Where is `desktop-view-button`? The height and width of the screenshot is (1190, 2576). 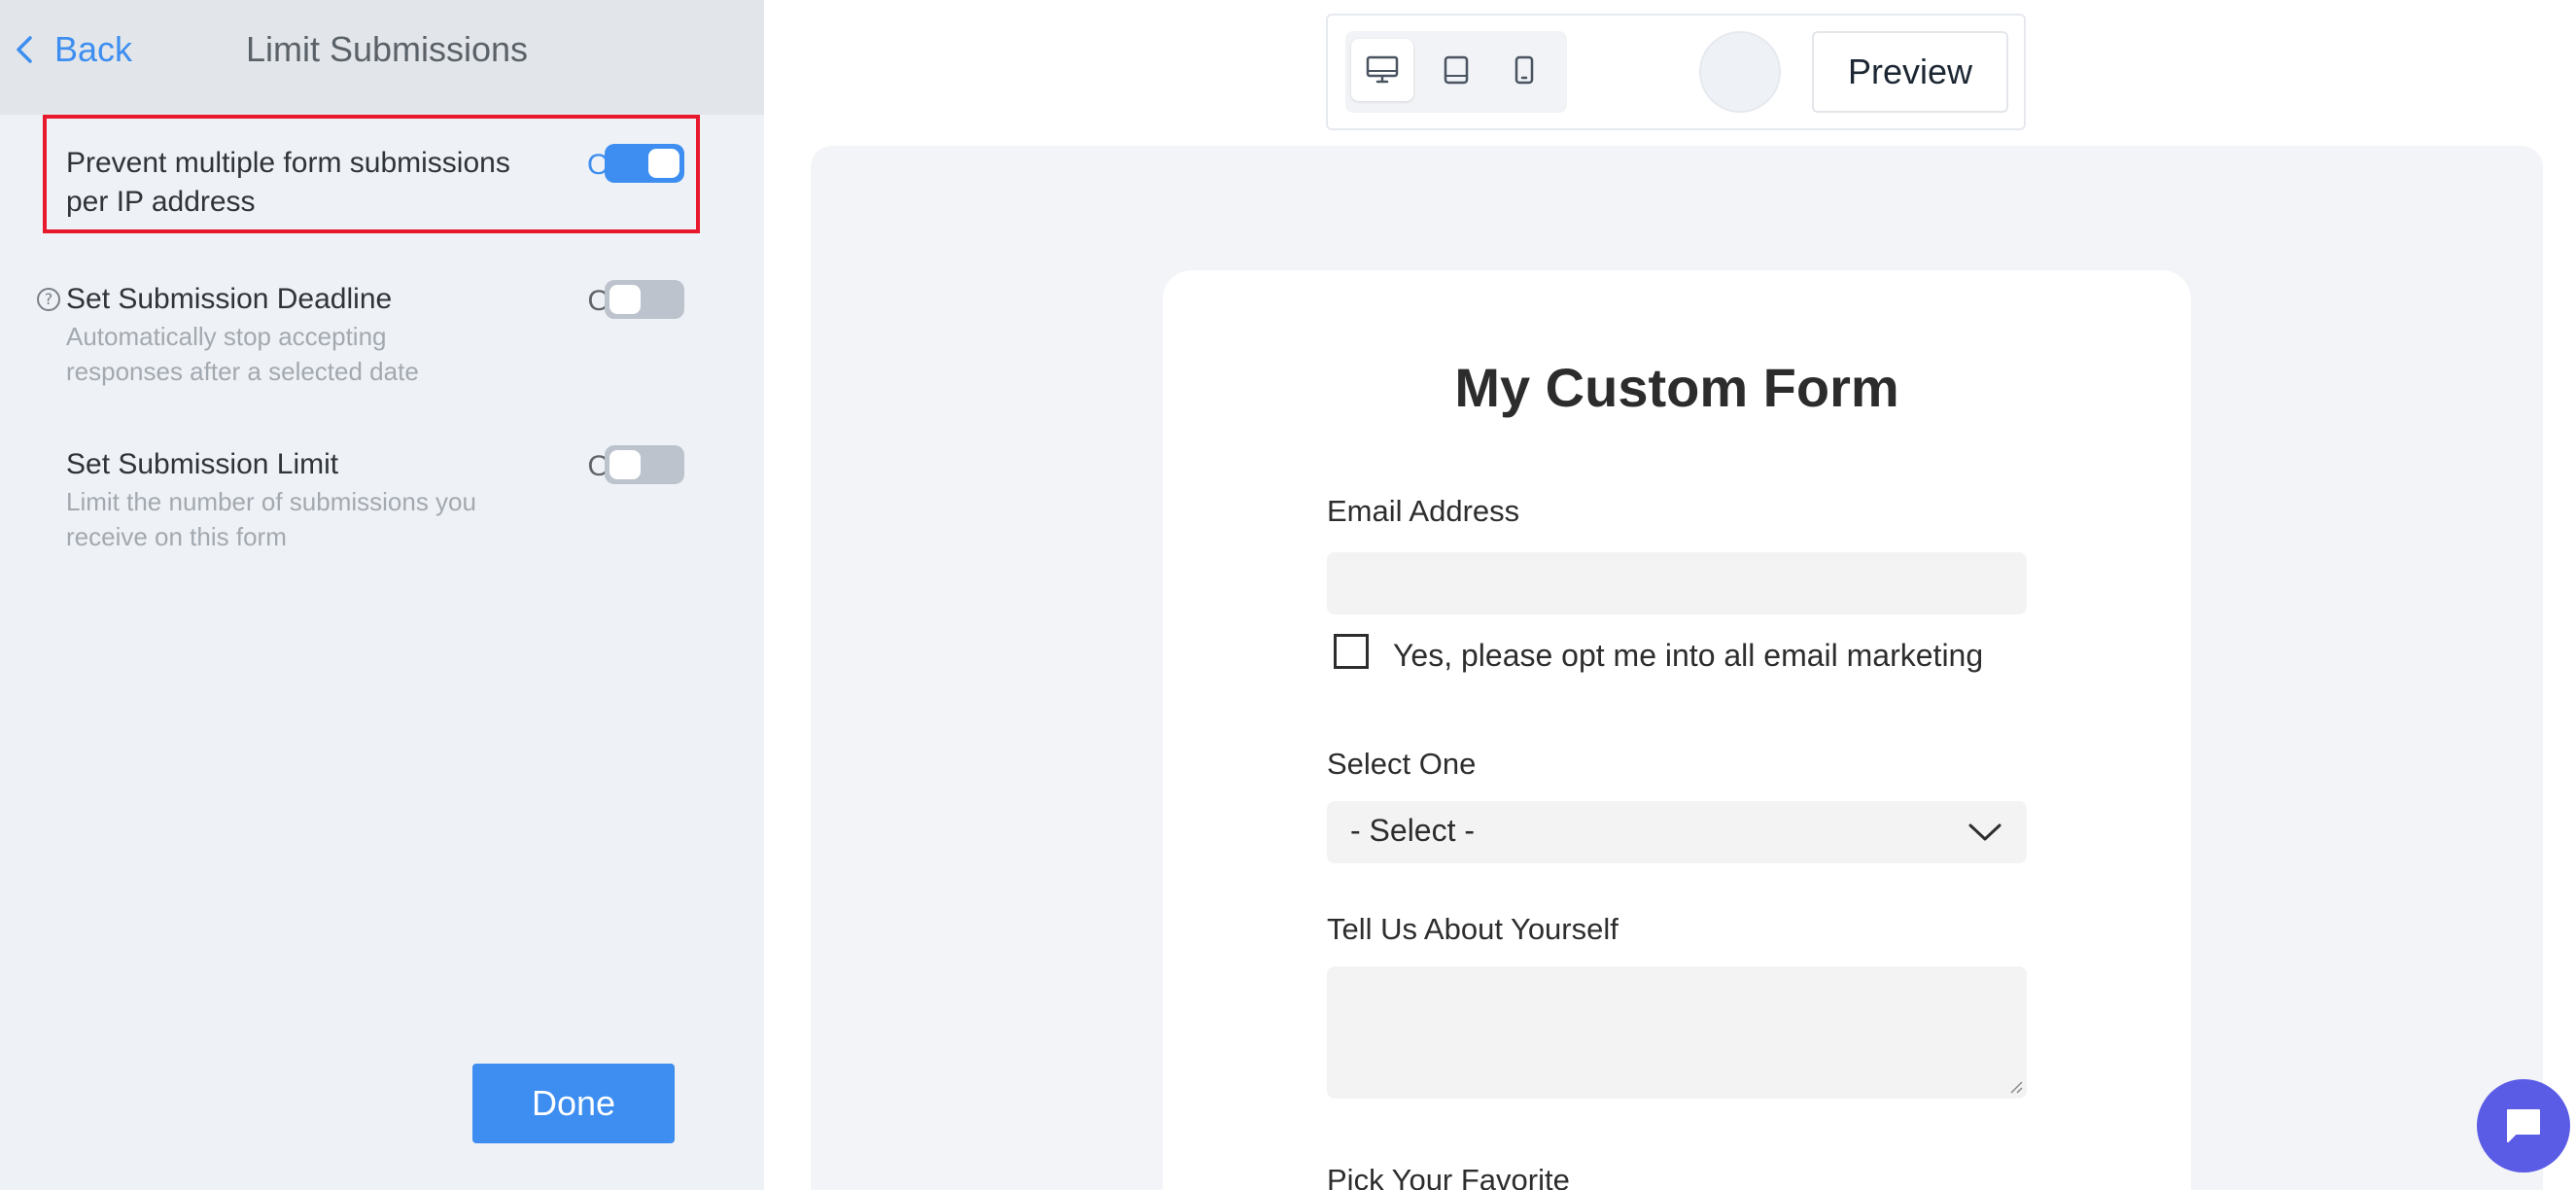 desktop-view-button is located at coordinates (1382, 70).